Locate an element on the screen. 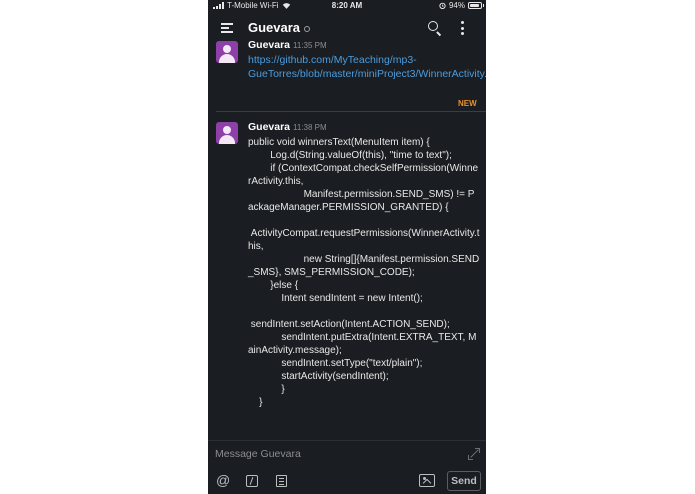 Image resolution: width=695 pixels, height=494 pixels. code-line: Intent sendIntent = new Intent(); is located at coordinates (335, 298).